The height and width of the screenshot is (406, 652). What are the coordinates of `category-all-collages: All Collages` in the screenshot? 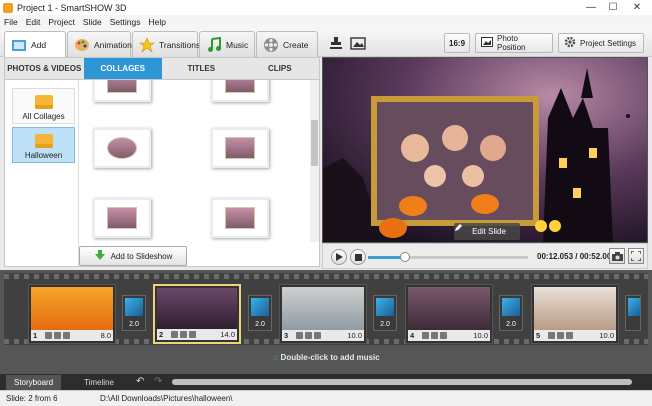 It's located at (43, 106).